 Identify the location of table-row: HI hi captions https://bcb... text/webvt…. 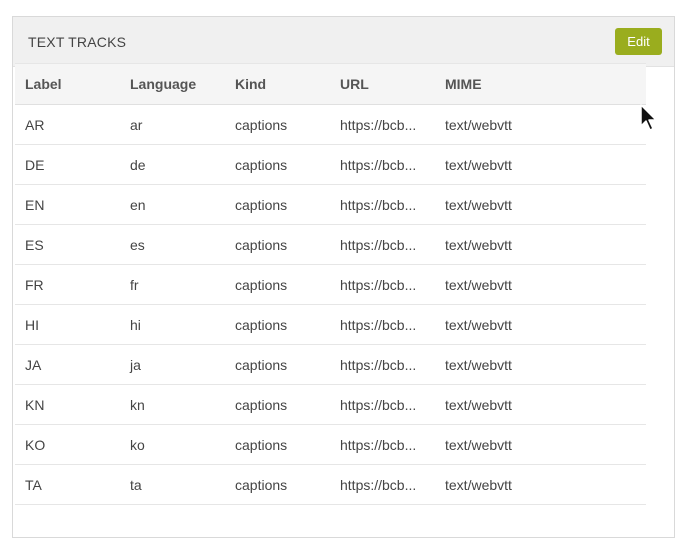
(330, 324).